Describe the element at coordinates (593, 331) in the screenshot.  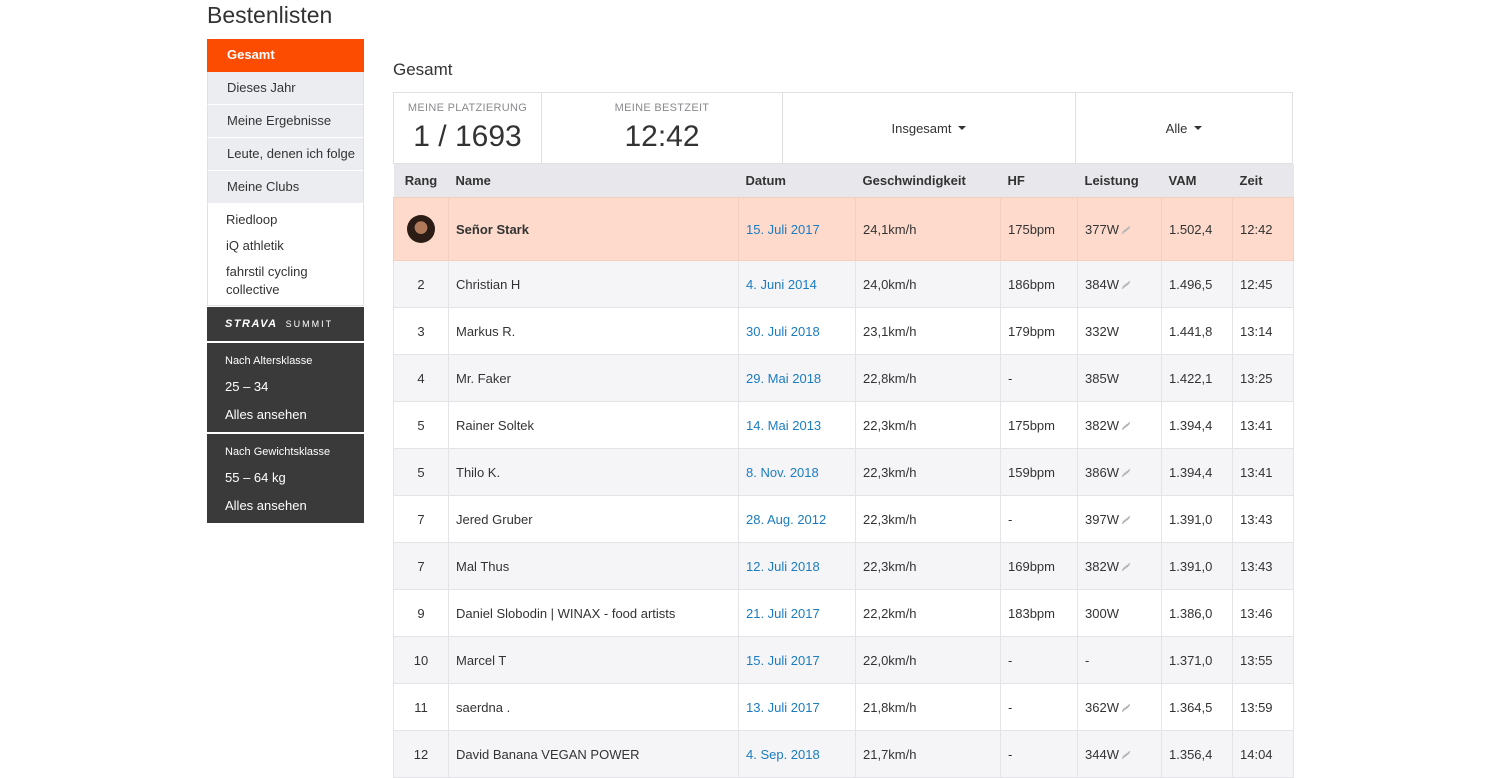
I see `name-cell: Markus R.` at that location.